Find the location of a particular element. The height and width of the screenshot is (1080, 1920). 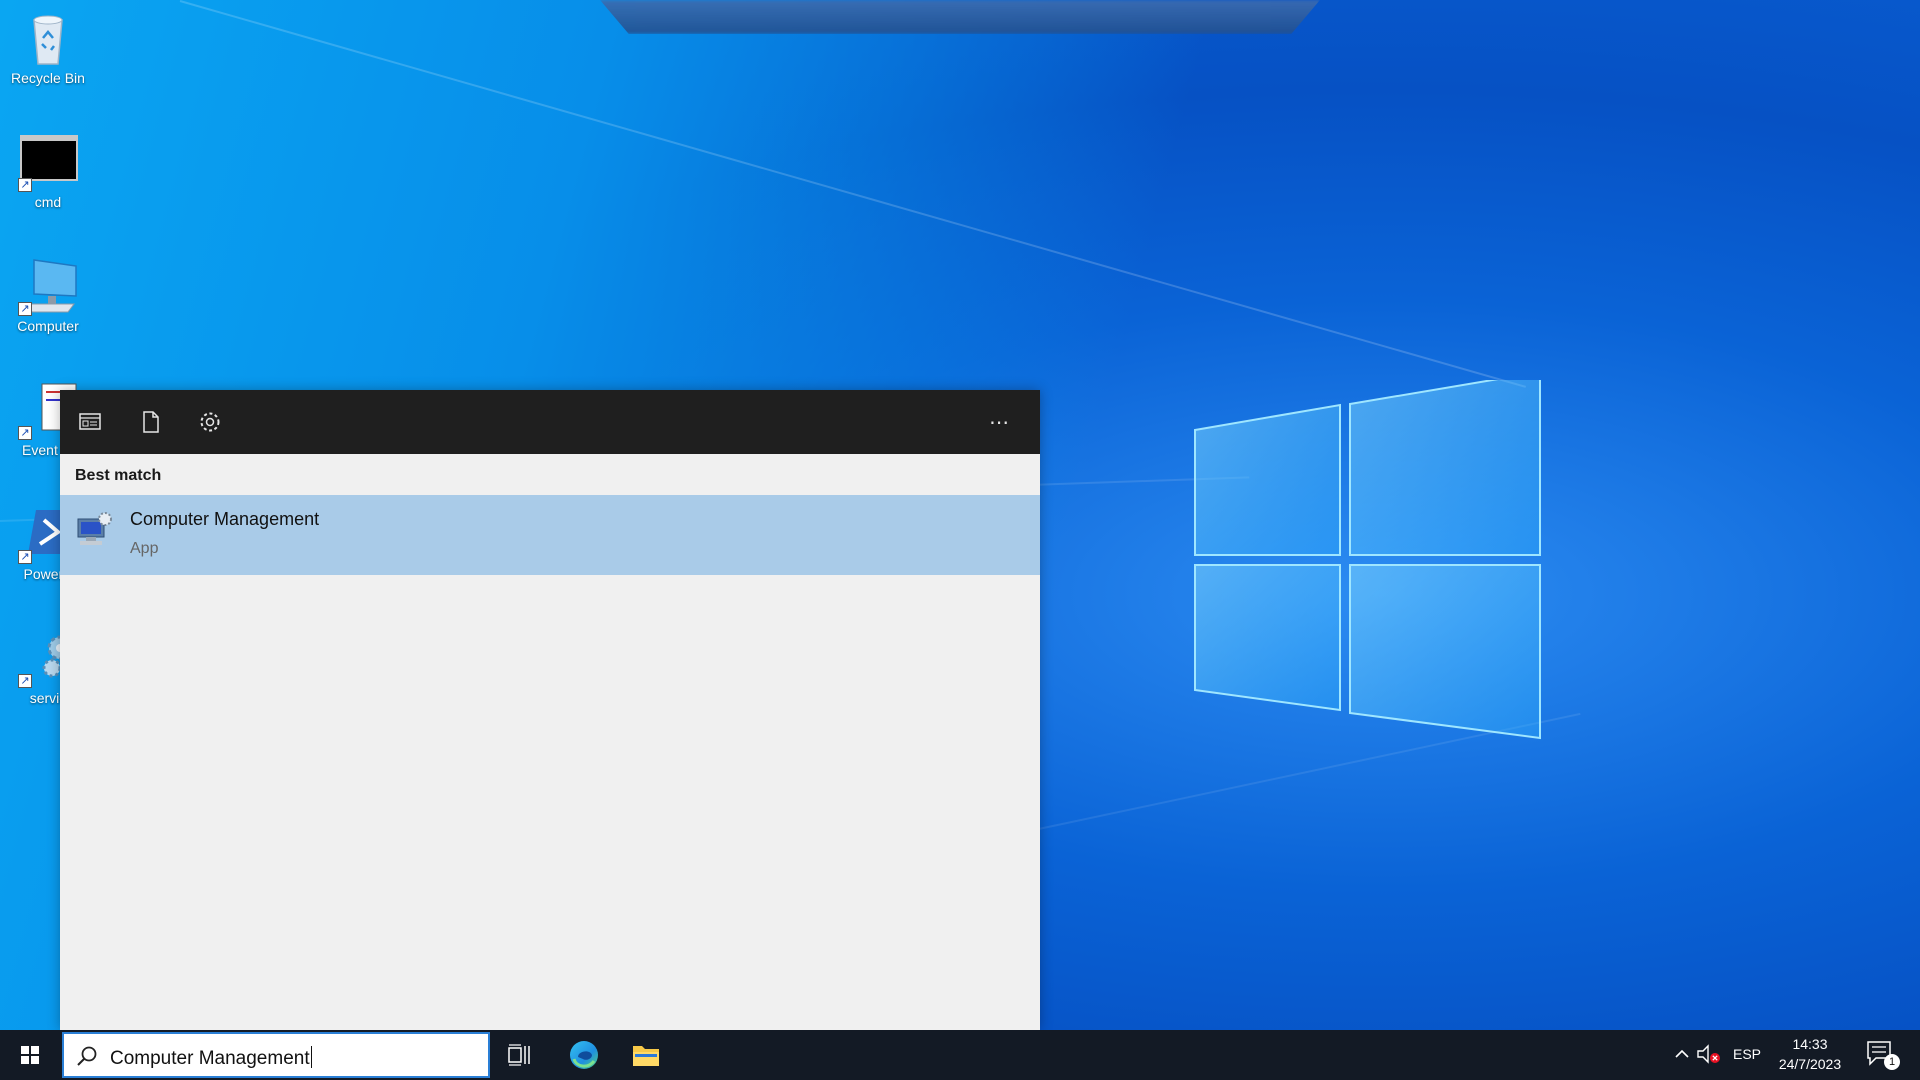

file-explorer-taskbar-button is located at coordinates (646, 1055).